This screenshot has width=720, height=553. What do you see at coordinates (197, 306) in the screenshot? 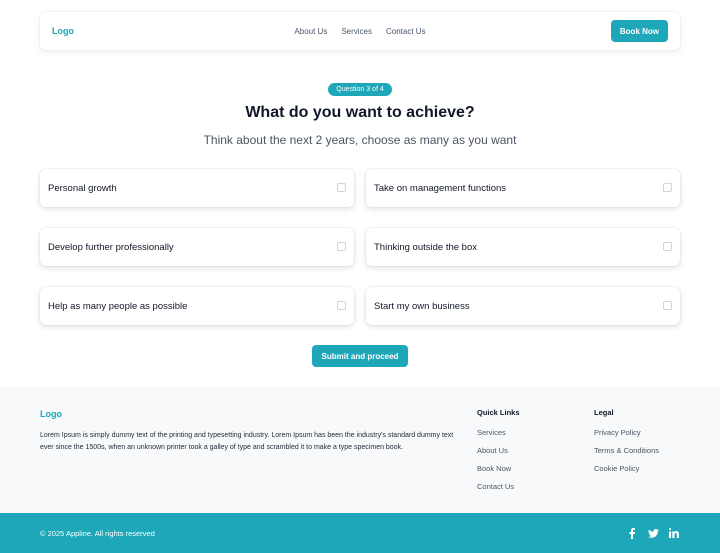
I see `option-help-people: Help as many people as possible` at bounding box center [197, 306].